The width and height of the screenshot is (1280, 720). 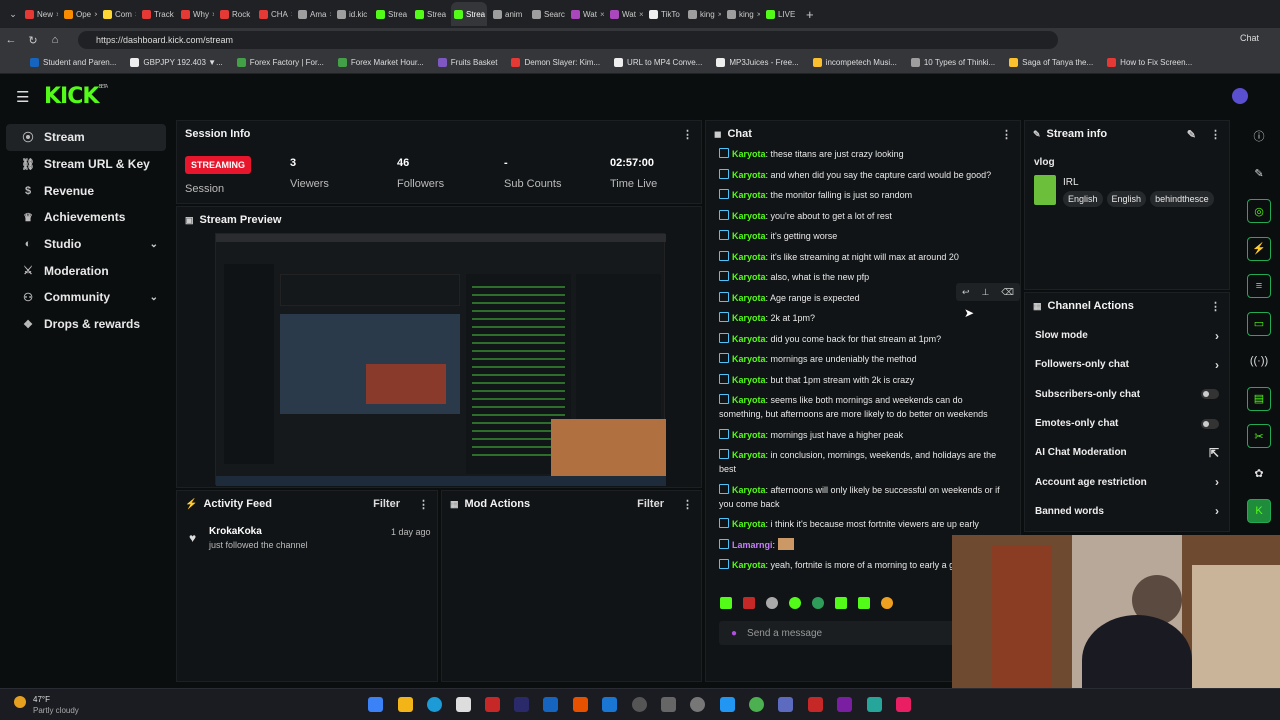 What do you see at coordinates (375, 704) in the screenshot?
I see `windows-start-icon` at bounding box center [375, 704].